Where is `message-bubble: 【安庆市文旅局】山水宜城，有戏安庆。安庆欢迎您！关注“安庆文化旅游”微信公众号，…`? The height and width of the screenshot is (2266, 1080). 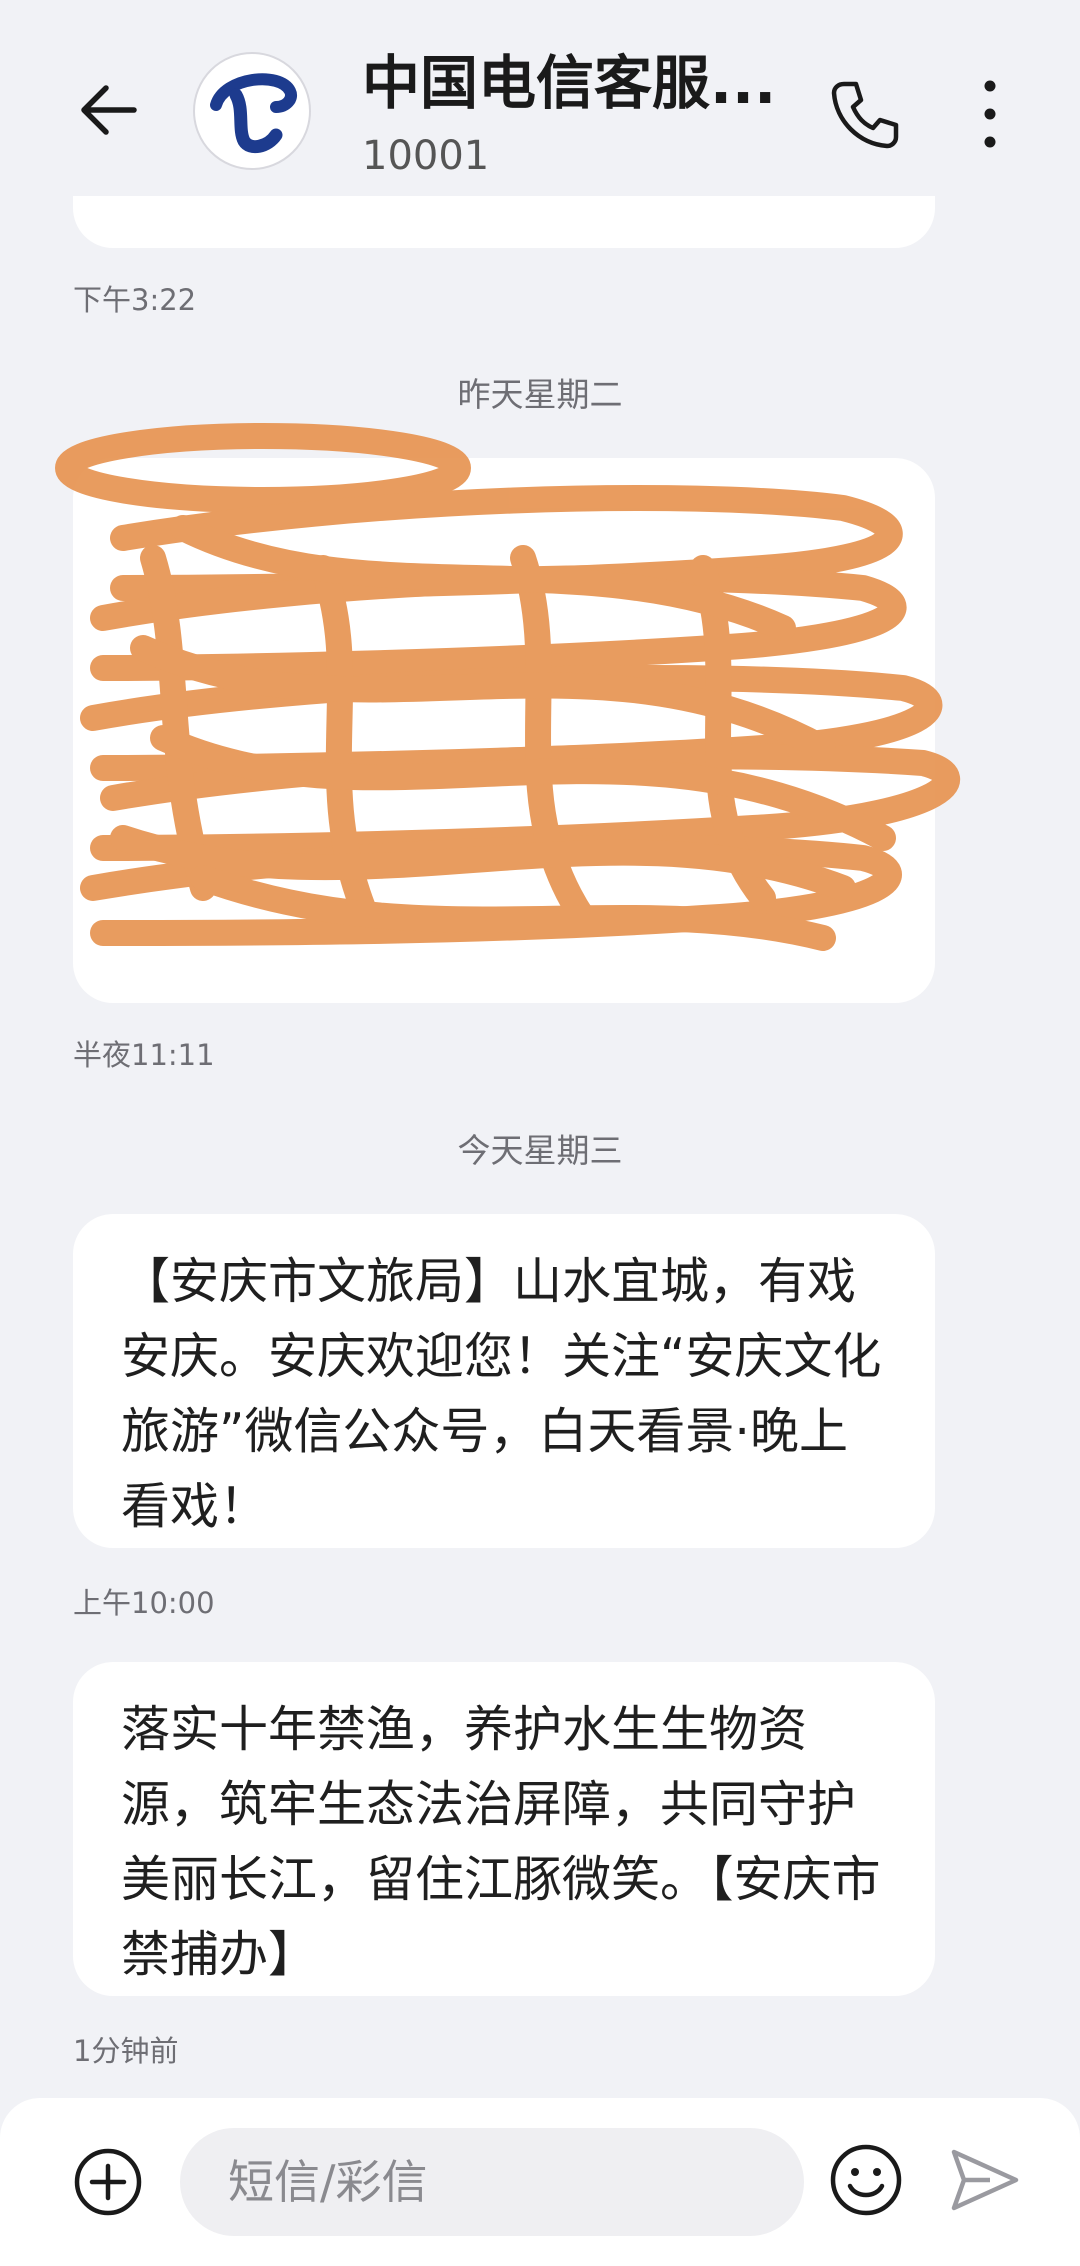 message-bubble: 【安庆市文旅局】山水宜城，有戏安庆。安庆欢迎您！关注“安庆文化旅游”微信公众号，… is located at coordinates (504, 1381).